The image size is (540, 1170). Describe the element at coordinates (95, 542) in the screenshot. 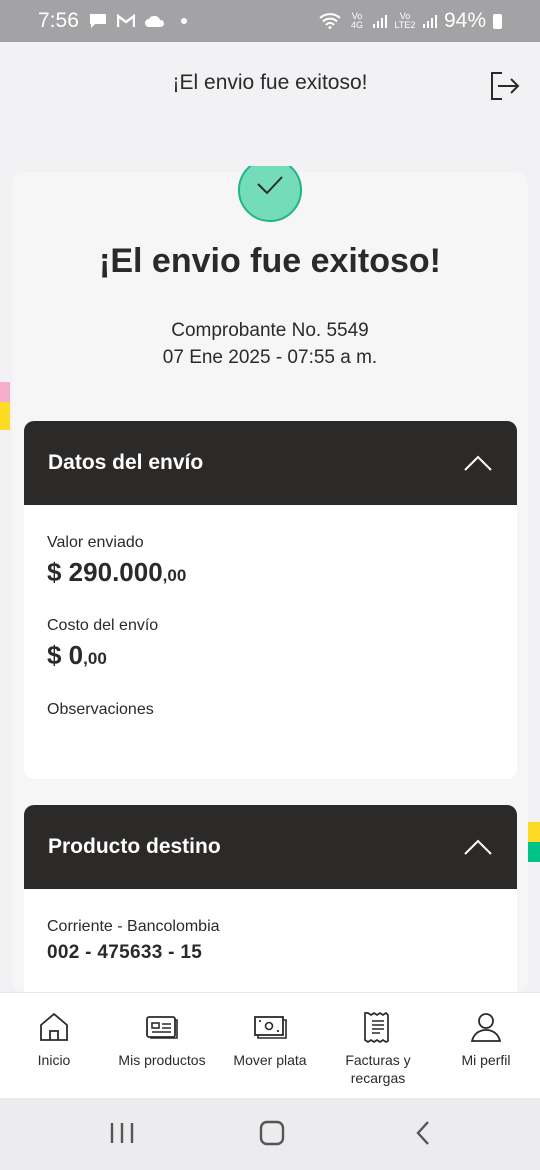

I see `sent-amount-label: Valor enviado` at that location.